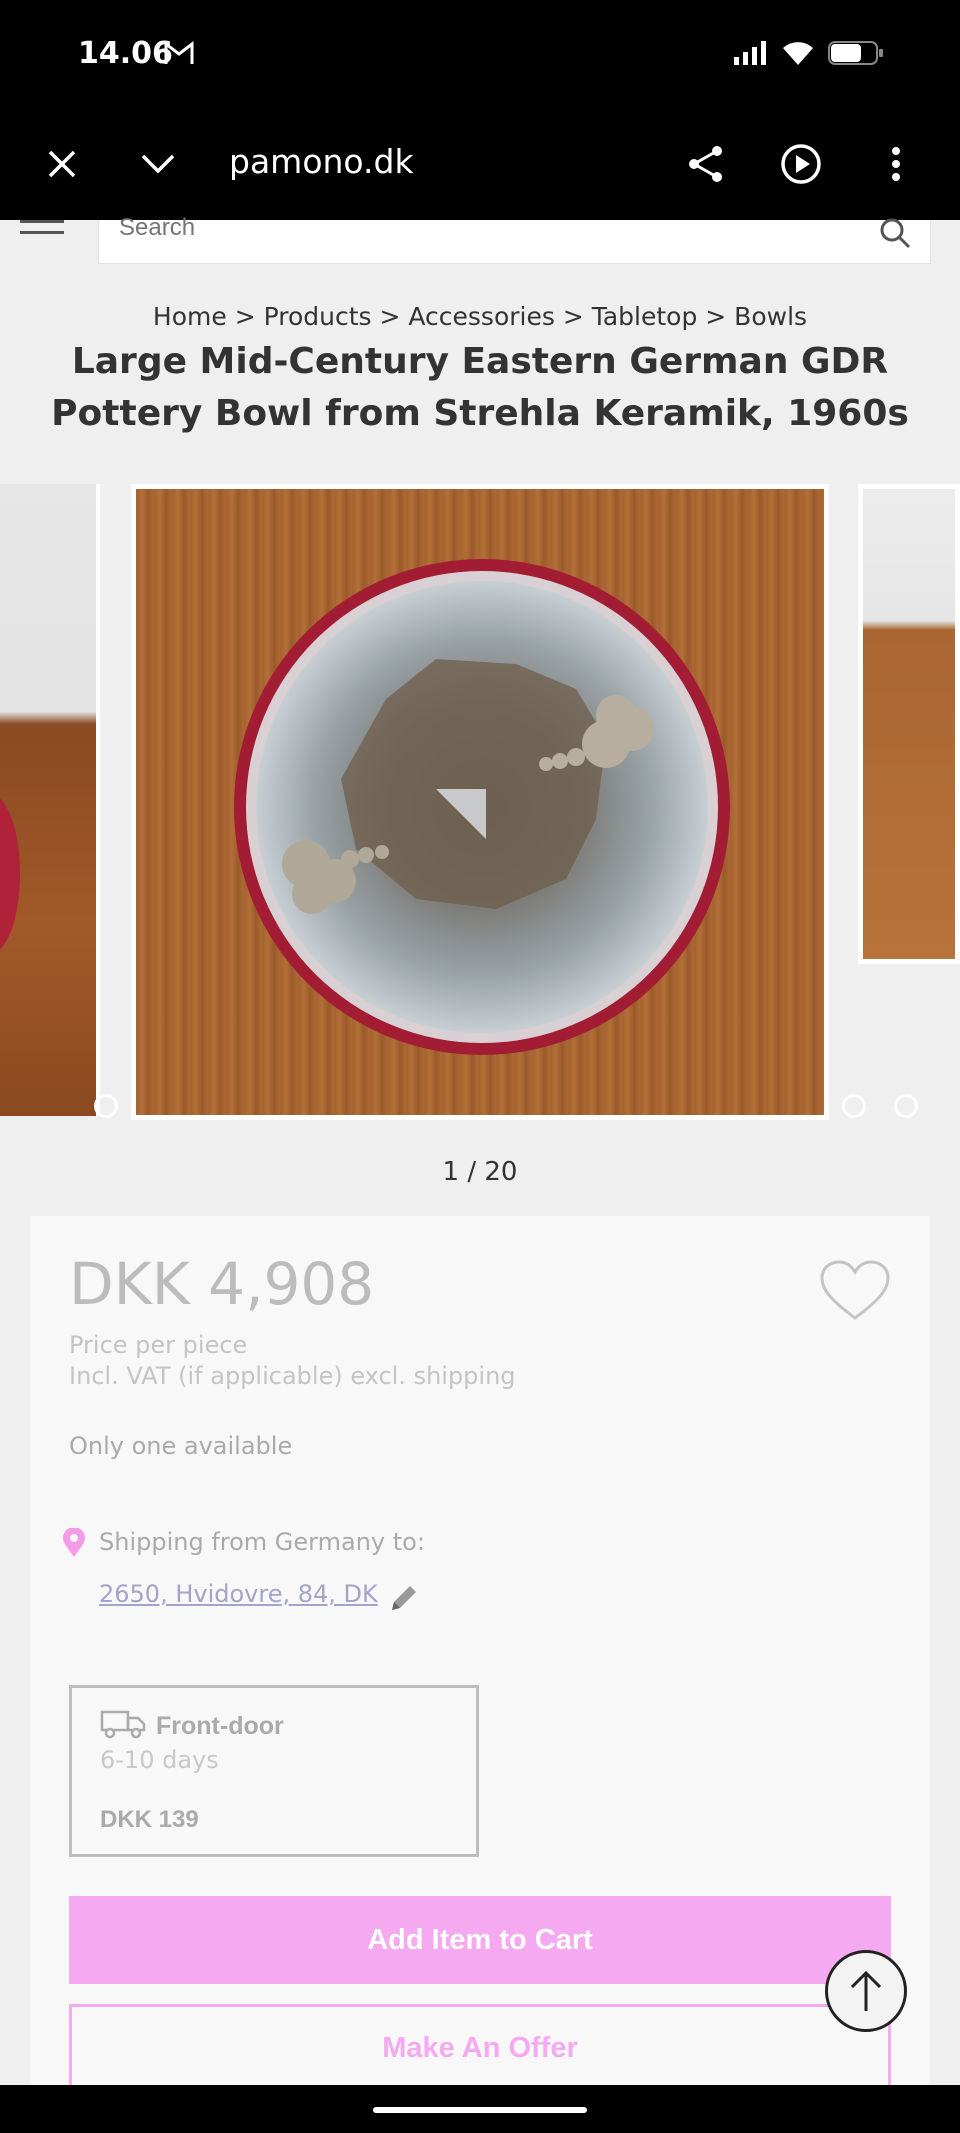 The image size is (960, 2133). I want to click on previous-photo, so click(48, 800).